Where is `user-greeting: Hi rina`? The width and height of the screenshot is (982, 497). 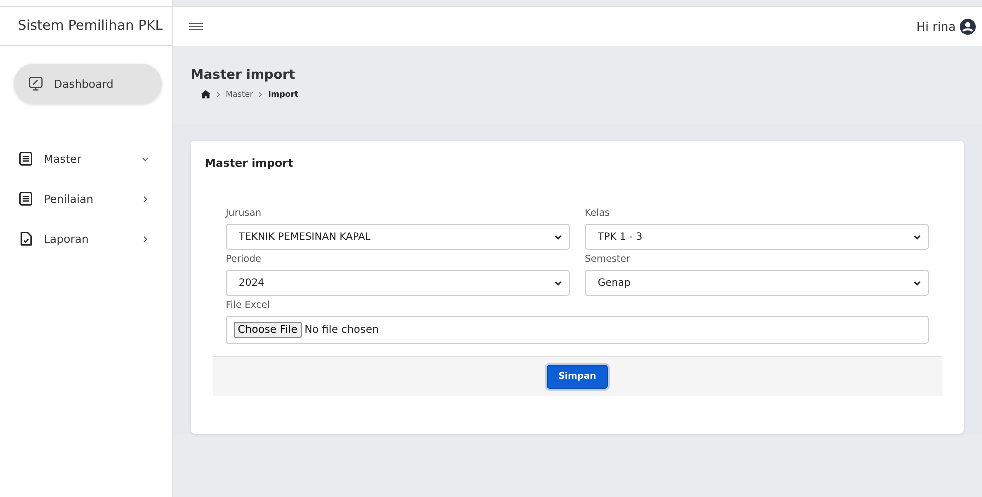
user-greeting: Hi rina is located at coordinates (936, 27).